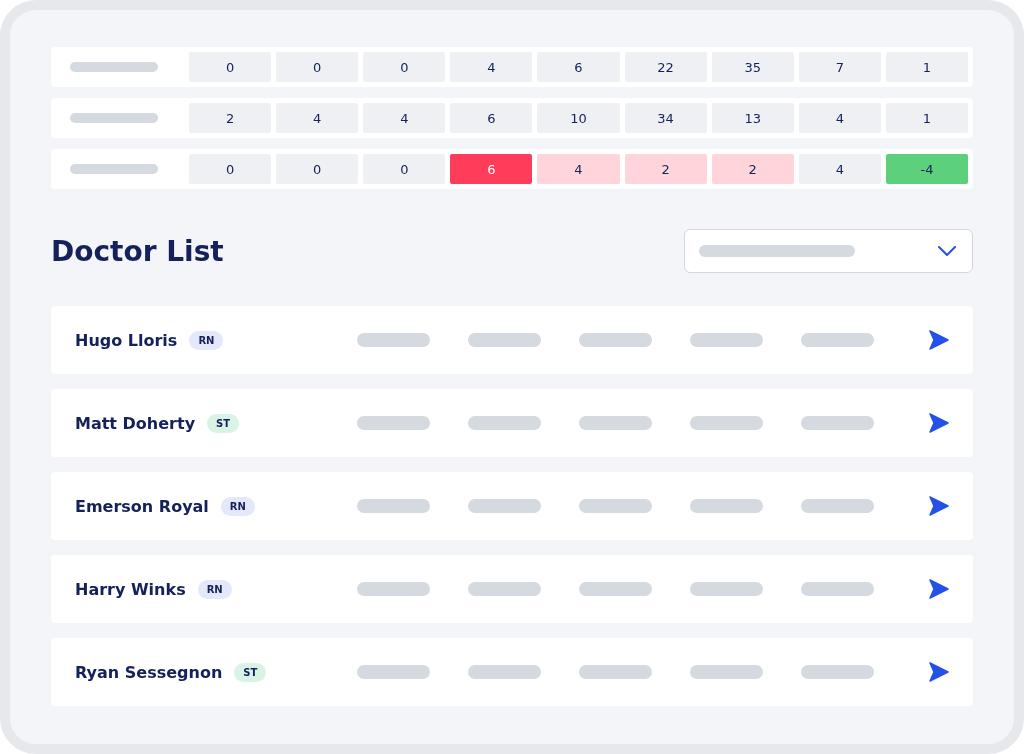 This screenshot has height=754, width=1024. What do you see at coordinates (926, 169) in the screenshot?
I see `table-cell: -4` at bounding box center [926, 169].